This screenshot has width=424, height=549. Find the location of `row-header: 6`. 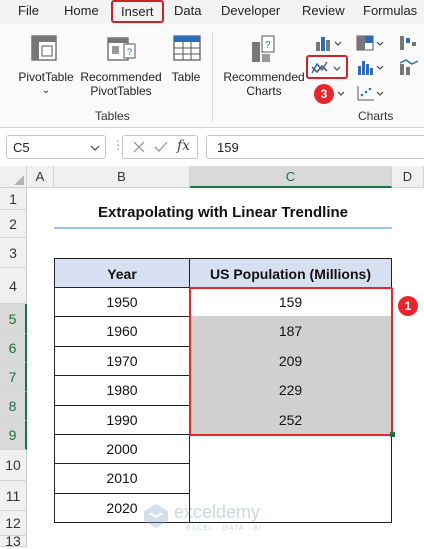

row-header: 6 is located at coordinates (13, 348).